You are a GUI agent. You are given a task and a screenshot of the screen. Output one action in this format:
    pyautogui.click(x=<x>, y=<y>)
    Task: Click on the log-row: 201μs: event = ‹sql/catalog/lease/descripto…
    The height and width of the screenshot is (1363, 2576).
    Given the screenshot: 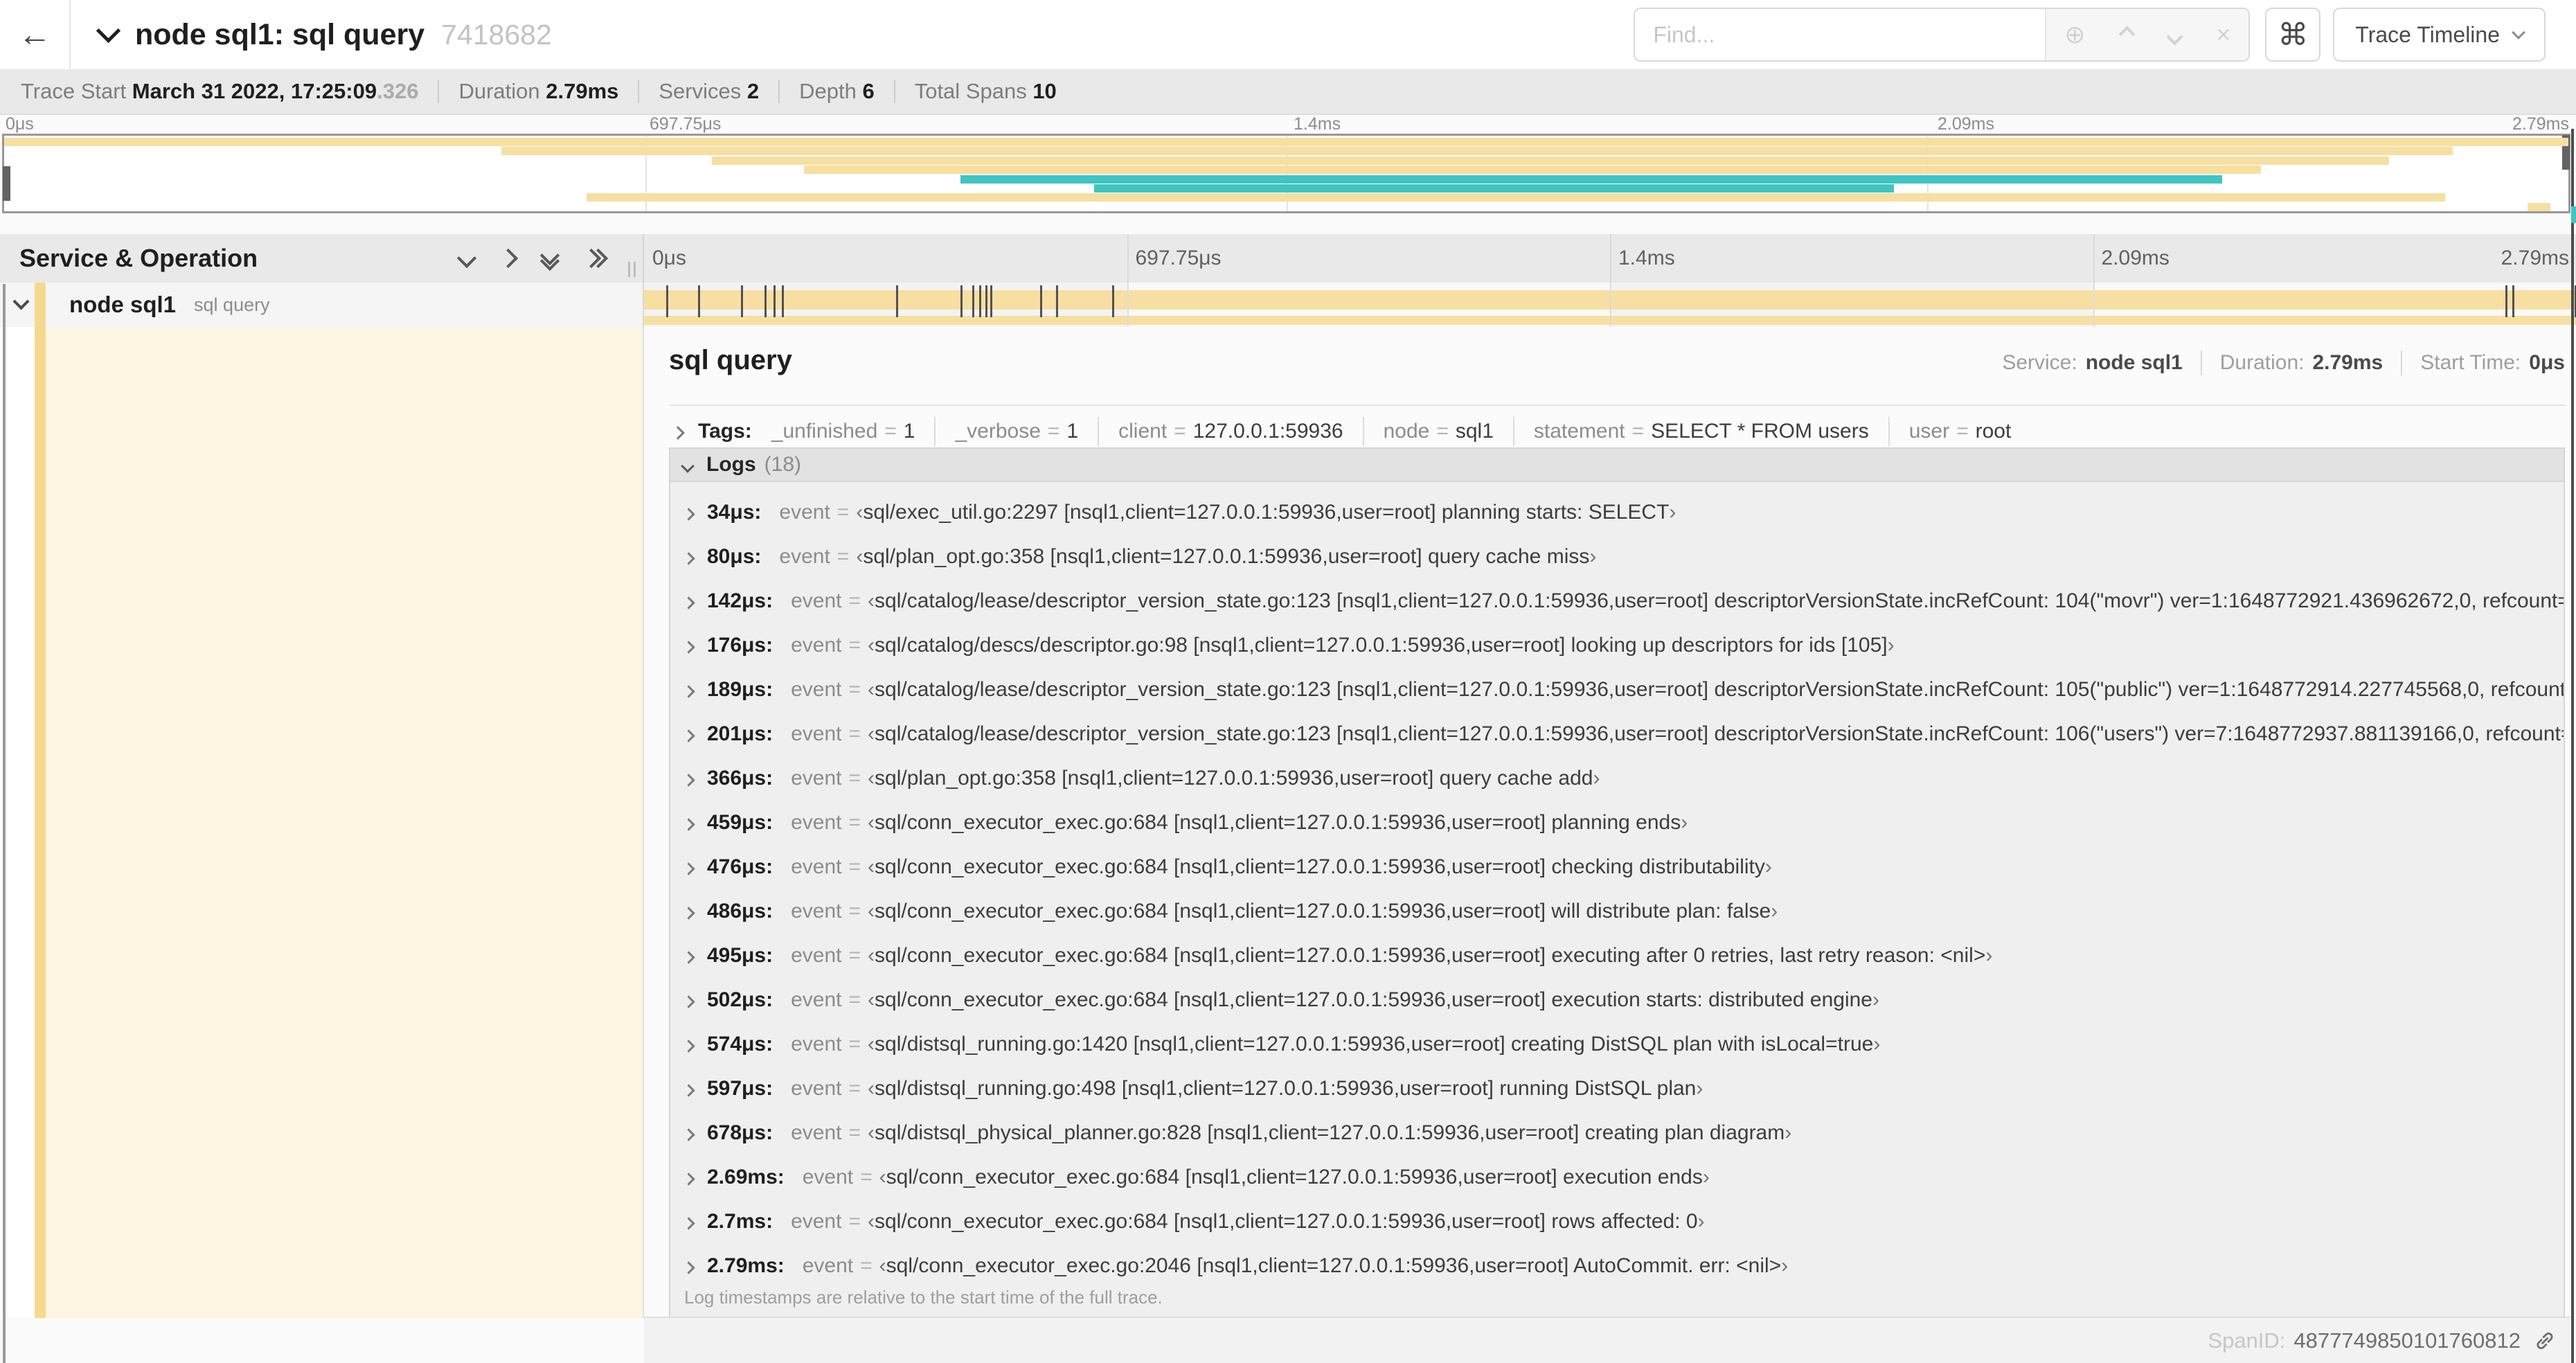 What is the action you would take?
    pyautogui.click(x=1617, y=734)
    